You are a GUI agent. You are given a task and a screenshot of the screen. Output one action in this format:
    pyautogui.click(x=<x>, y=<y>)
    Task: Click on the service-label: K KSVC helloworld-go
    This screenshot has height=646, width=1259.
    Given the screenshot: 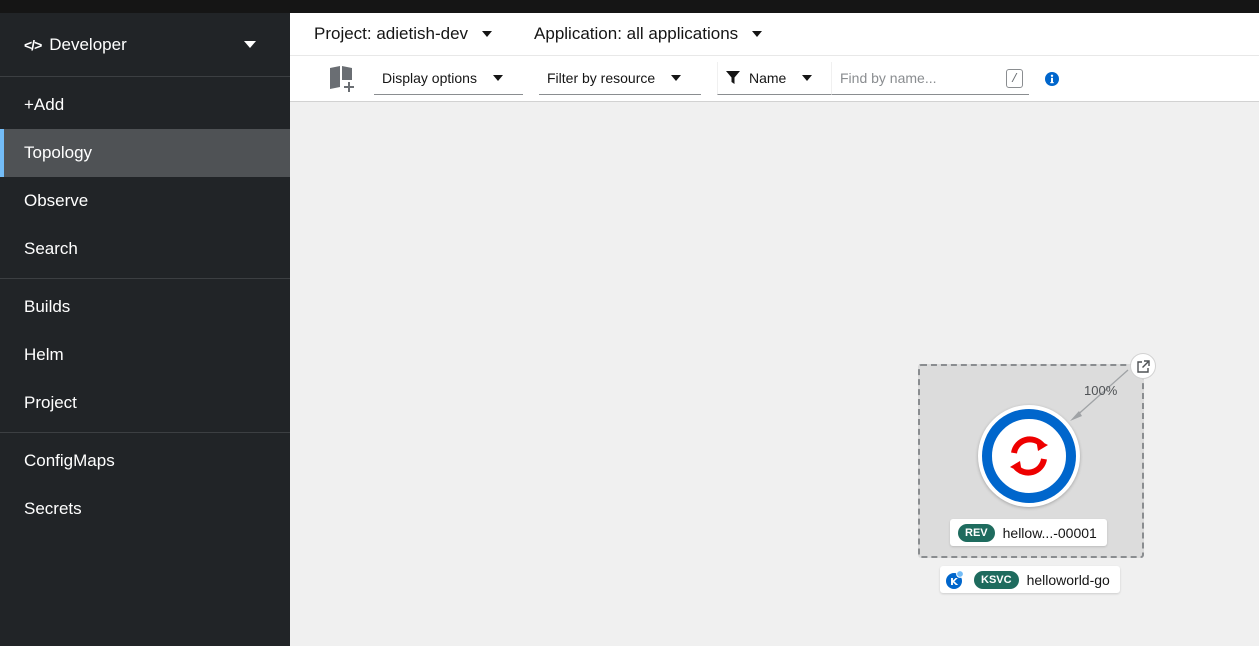 What is the action you would take?
    pyautogui.click(x=1030, y=579)
    